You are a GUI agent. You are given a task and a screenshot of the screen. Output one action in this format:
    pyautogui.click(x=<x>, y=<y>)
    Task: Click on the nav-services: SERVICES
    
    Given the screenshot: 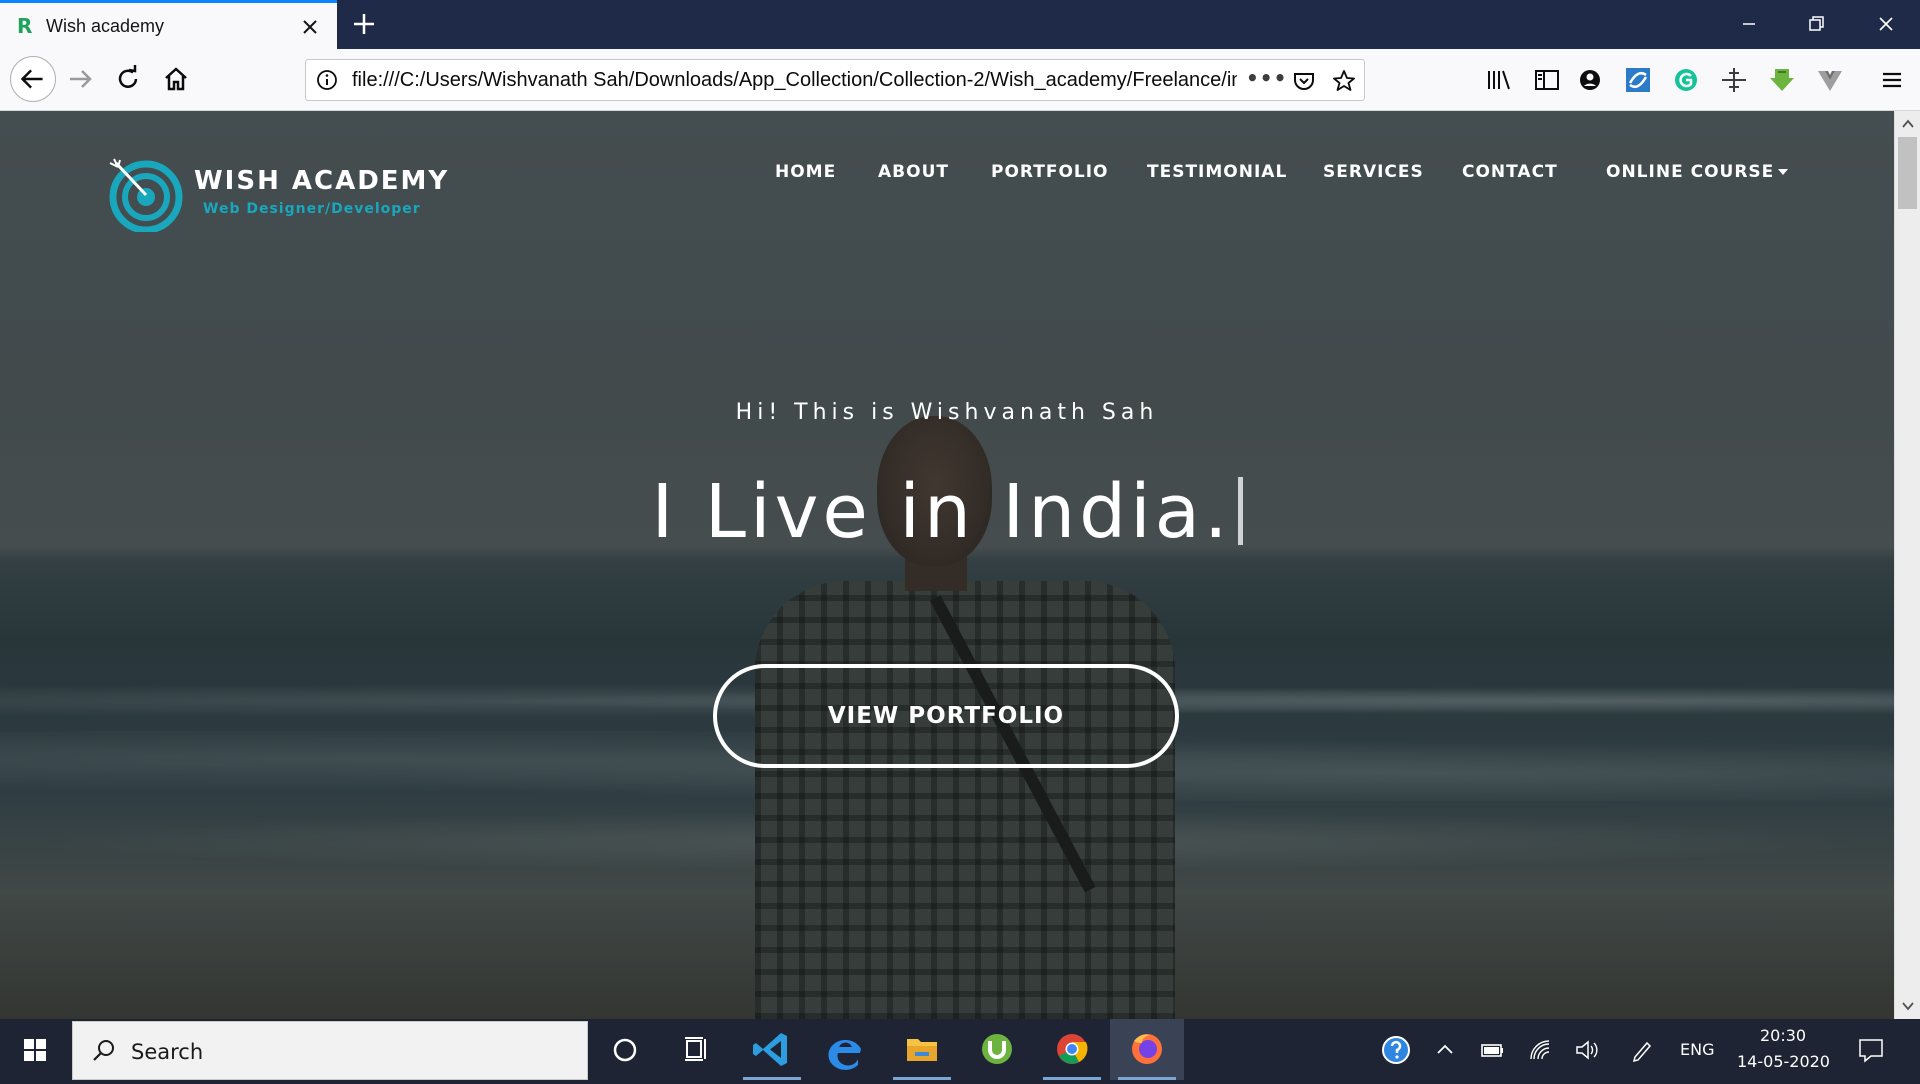 What is the action you would take?
    pyautogui.click(x=1373, y=172)
    